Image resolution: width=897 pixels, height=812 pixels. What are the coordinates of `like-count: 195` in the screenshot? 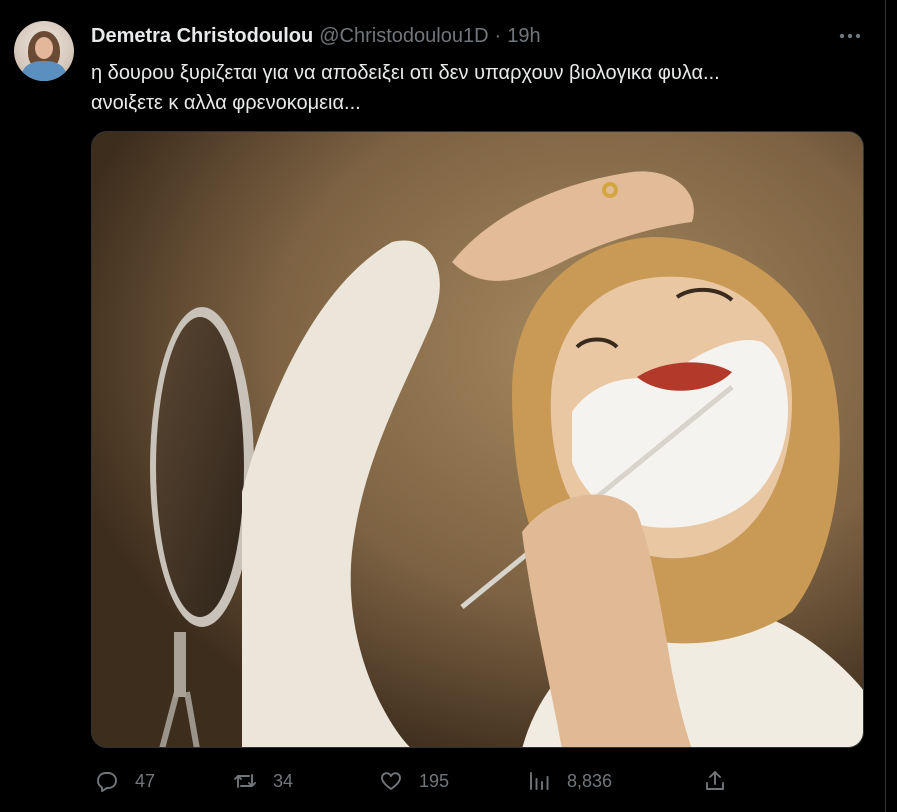 It's located at (434, 780).